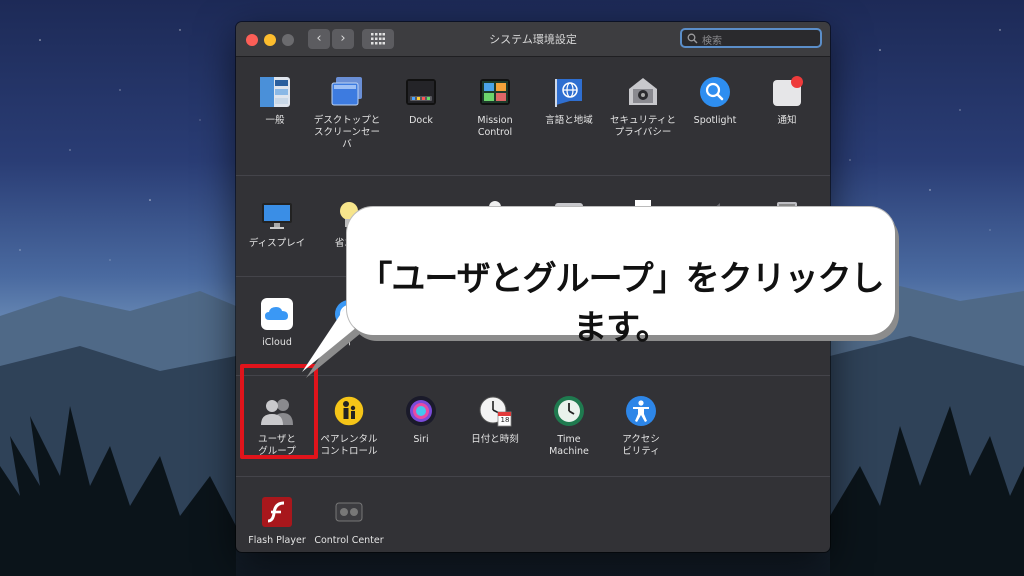 The image size is (1024, 576). I want to click on pref-label: 日付と時刻, so click(495, 439).